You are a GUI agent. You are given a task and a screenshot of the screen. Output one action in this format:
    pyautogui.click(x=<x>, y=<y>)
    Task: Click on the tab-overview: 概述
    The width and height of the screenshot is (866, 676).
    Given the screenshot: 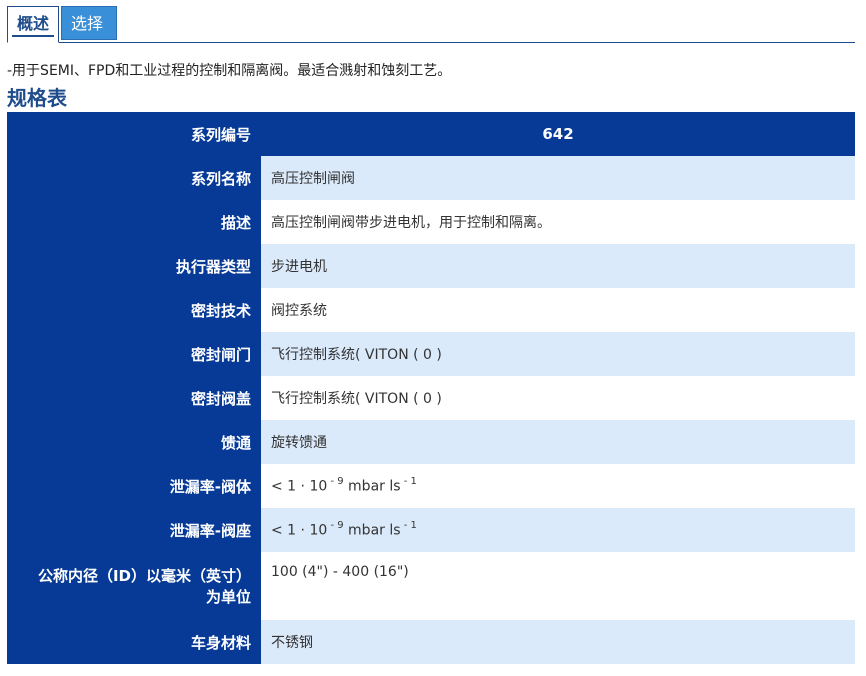 What is the action you would take?
    pyautogui.click(x=33, y=24)
    